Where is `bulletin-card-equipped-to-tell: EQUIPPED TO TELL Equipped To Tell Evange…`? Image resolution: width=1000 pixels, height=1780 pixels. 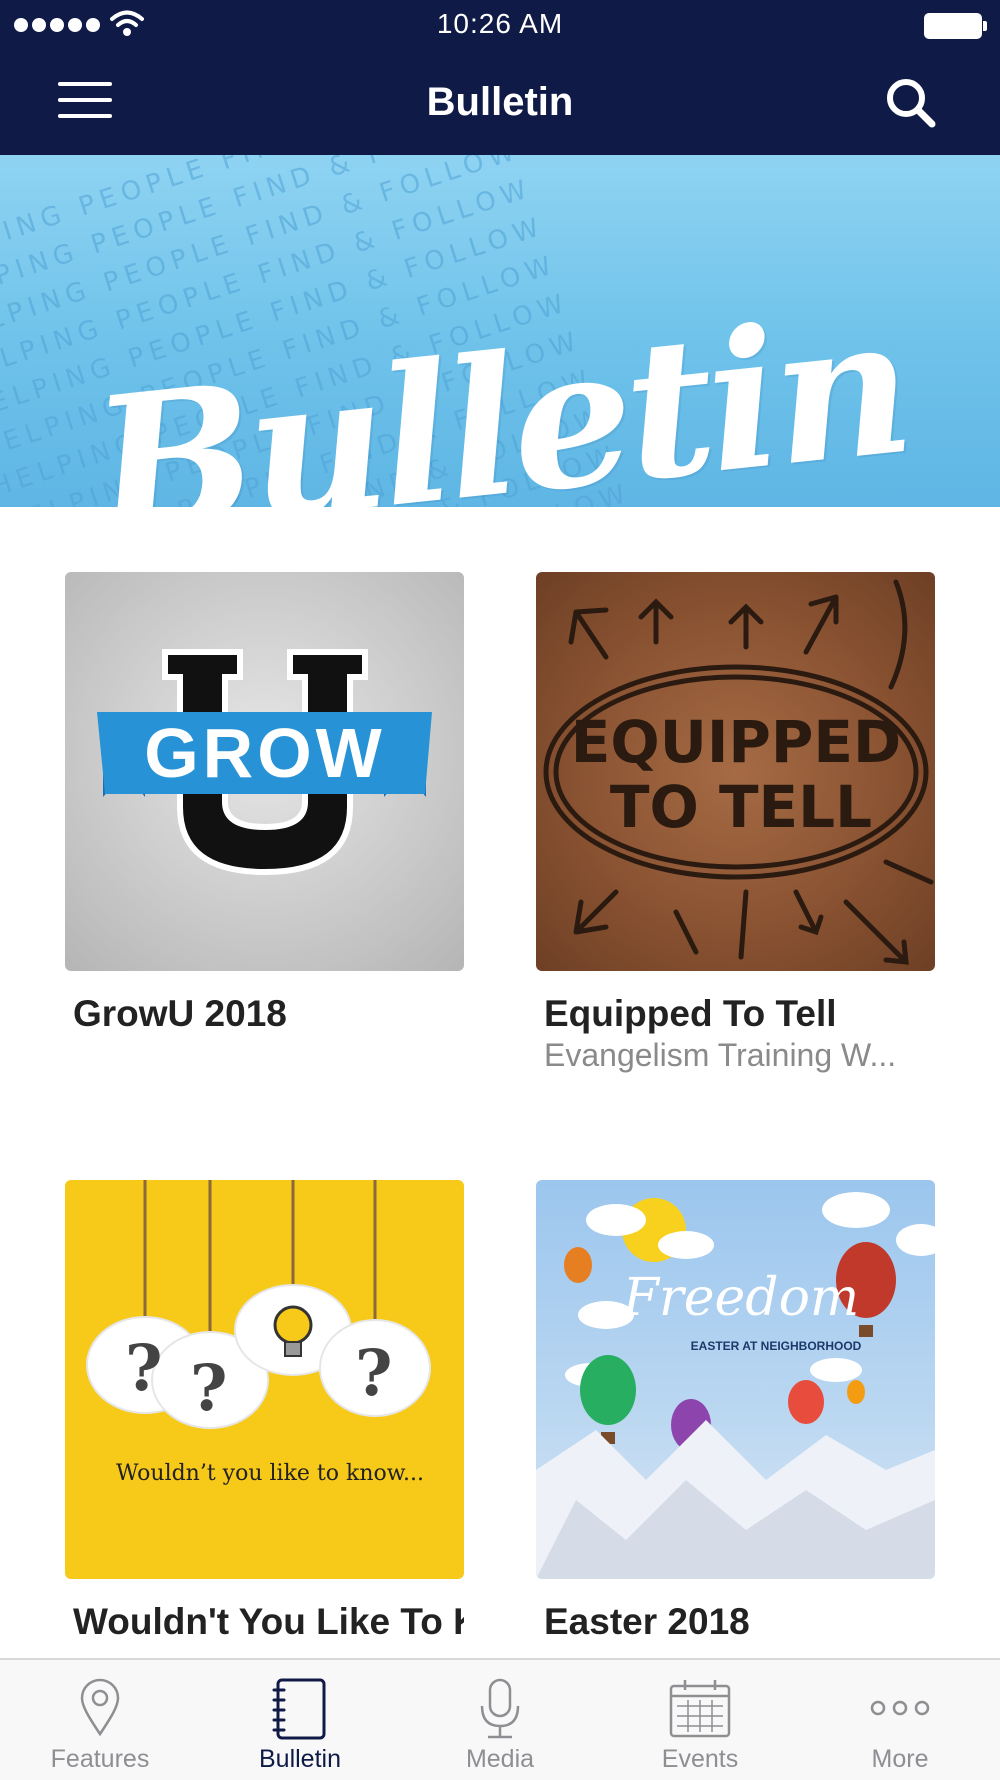 bulletin-card-equipped-to-tell: EQUIPPED TO TELL Equipped To Tell Evange… is located at coordinates (735, 823).